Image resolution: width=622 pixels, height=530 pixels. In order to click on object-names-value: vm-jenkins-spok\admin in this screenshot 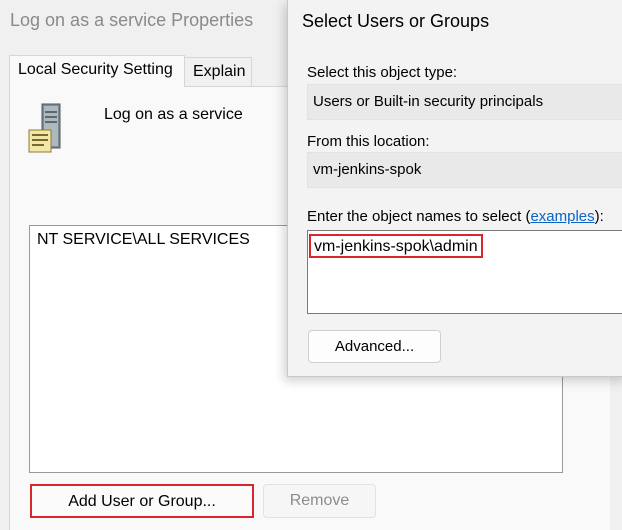, I will do `click(396, 246)`.